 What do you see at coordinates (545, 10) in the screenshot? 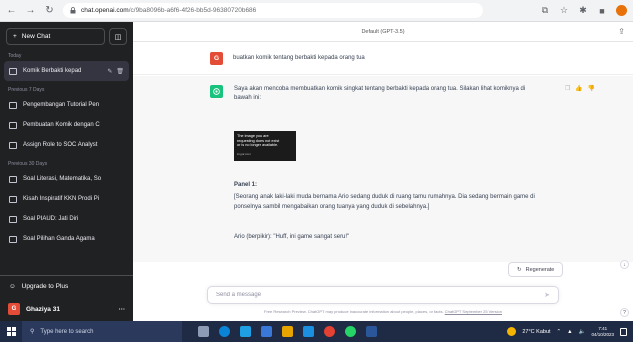
I see `share-page-icon: ⧉` at bounding box center [545, 10].